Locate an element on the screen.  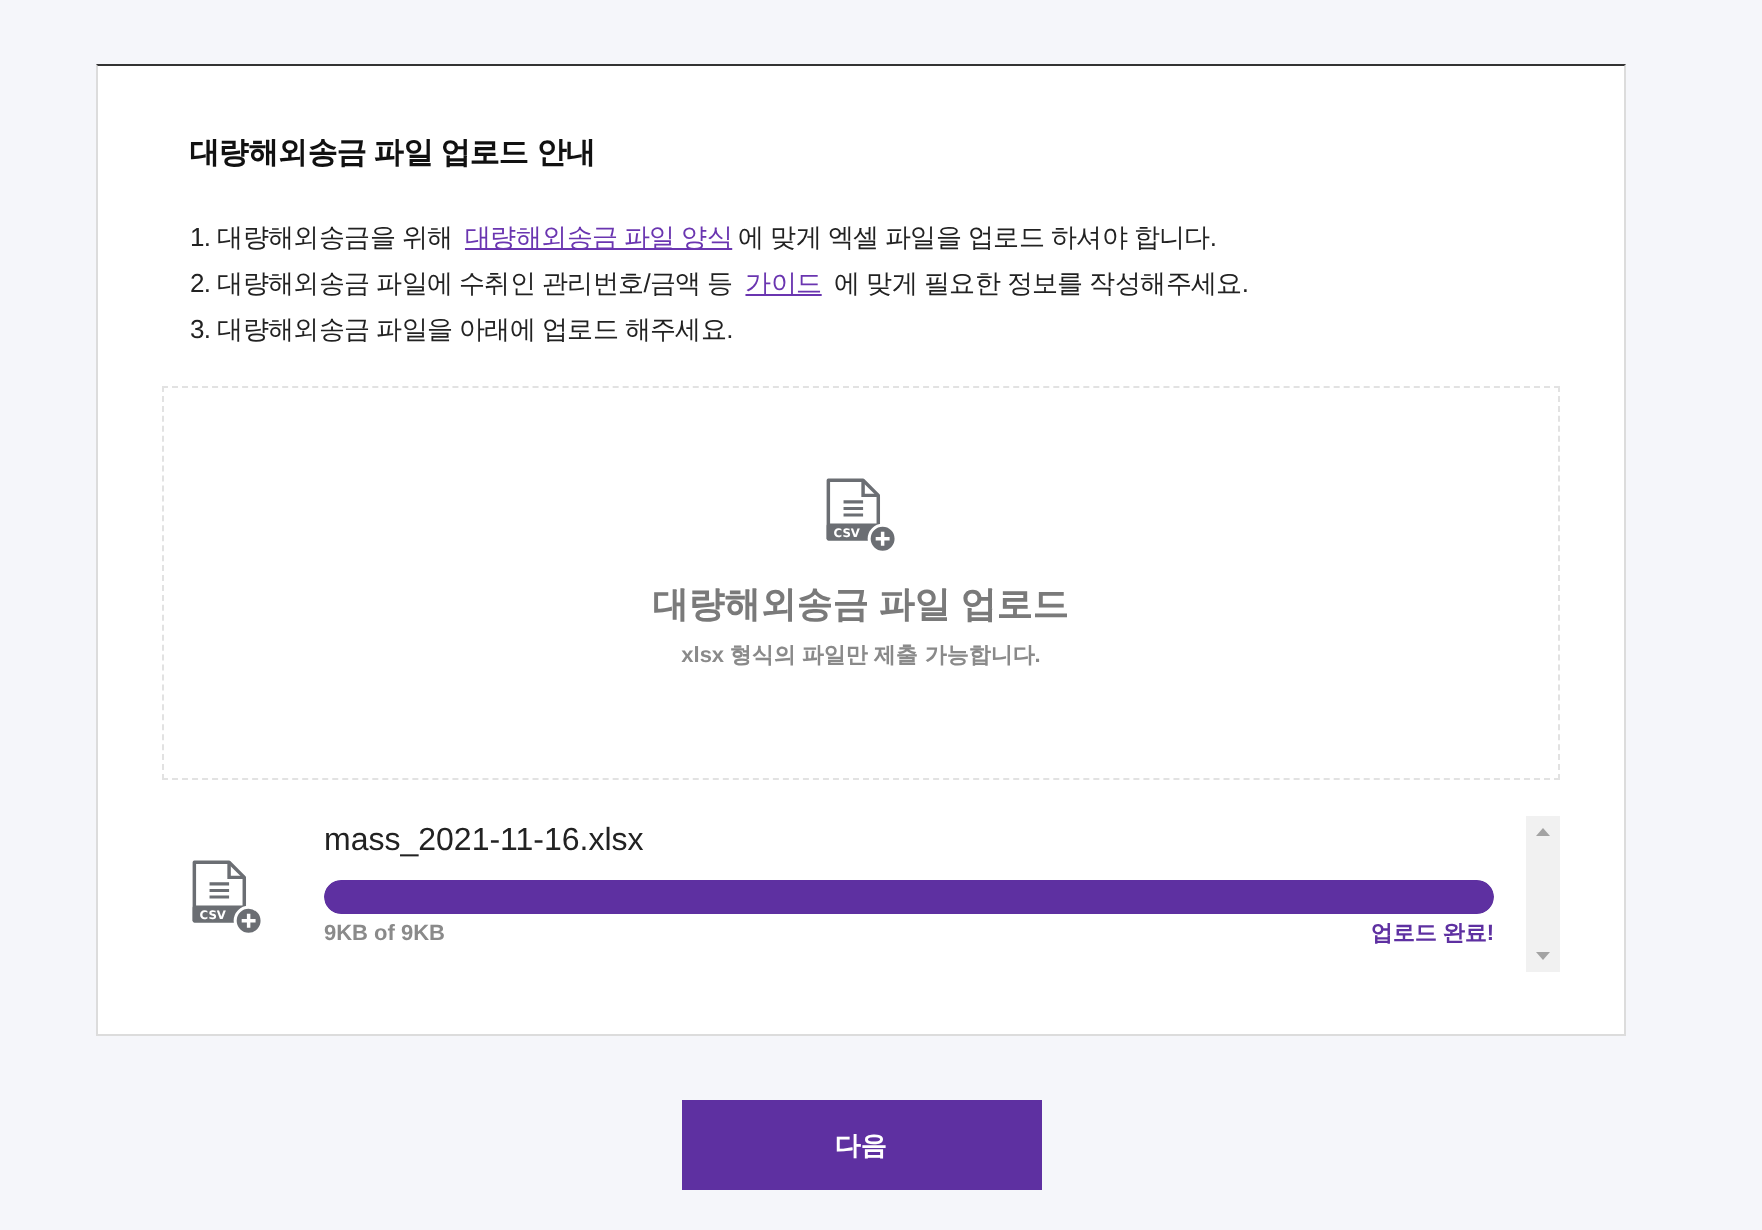
guide-link: 대량해외송금 파일 양식 is located at coordinates (598, 237).